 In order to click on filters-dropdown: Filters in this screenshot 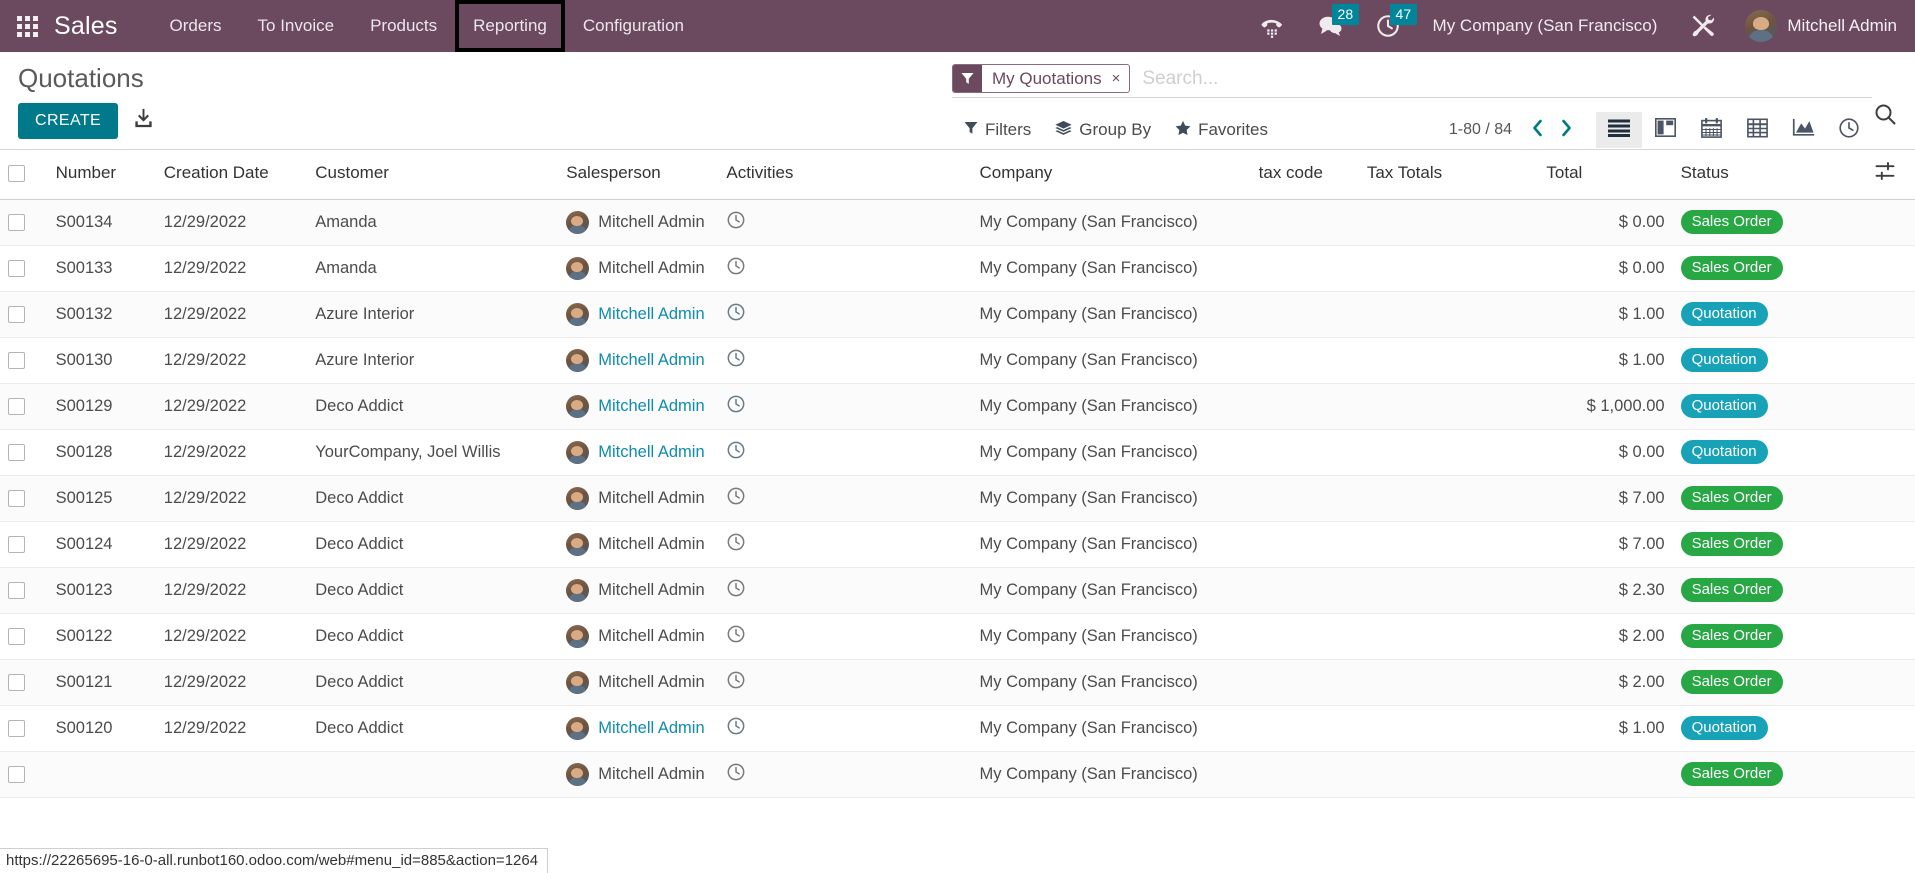, I will do `click(997, 130)`.